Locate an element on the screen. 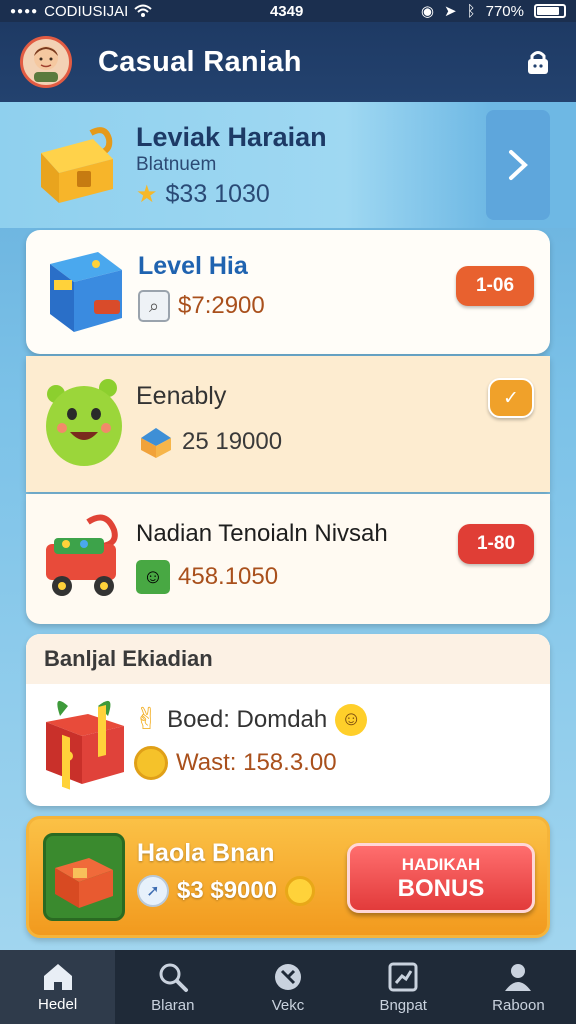 Image resolution: width=576 pixels, height=1024 pixels. carrier-label: CODIUSIJAI is located at coordinates (86, 11).